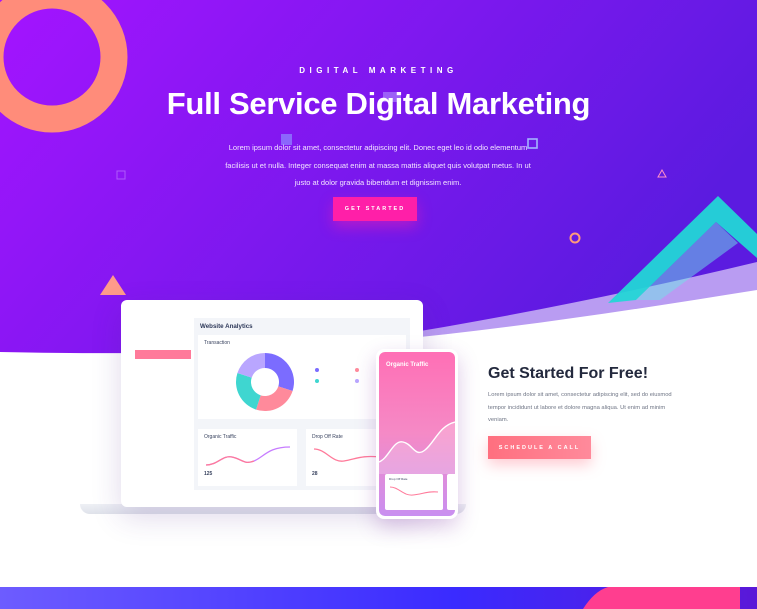 The width and height of the screenshot is (757, 609). What do you see at coordinates (398, 479) in the screenshot?
I see `phone-card-title: Drop Off Rate` at bounding box center [398, 479].